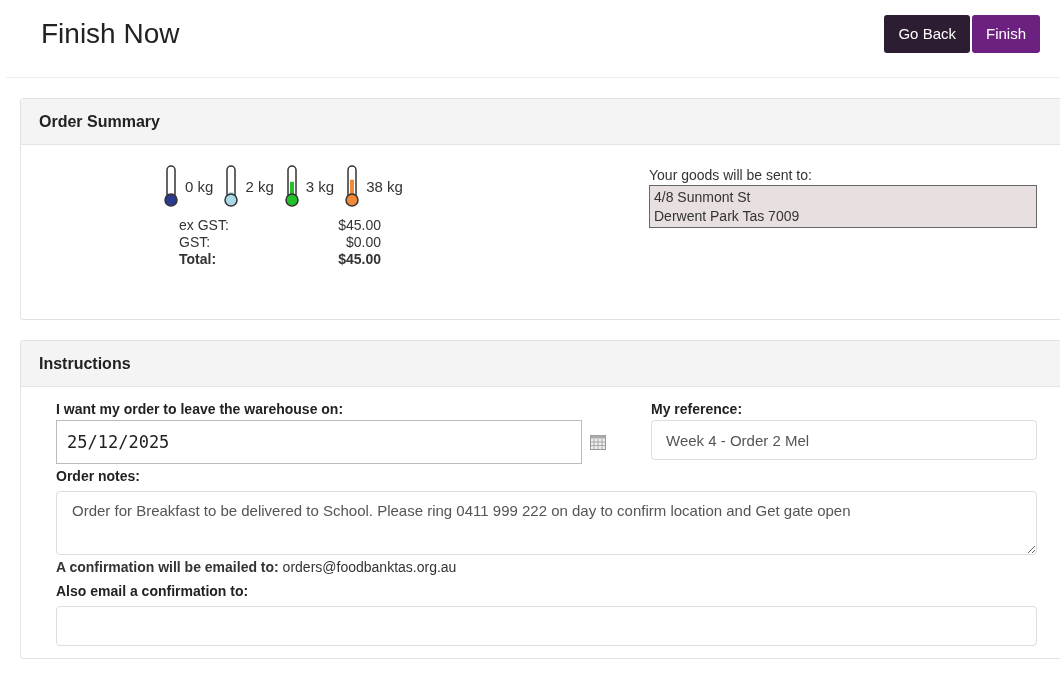 This screenshot has height=684, width=1060. Describe the element at coordinates (110, 33) in the screenshot. I see `page-title: Finish Now` at that location.